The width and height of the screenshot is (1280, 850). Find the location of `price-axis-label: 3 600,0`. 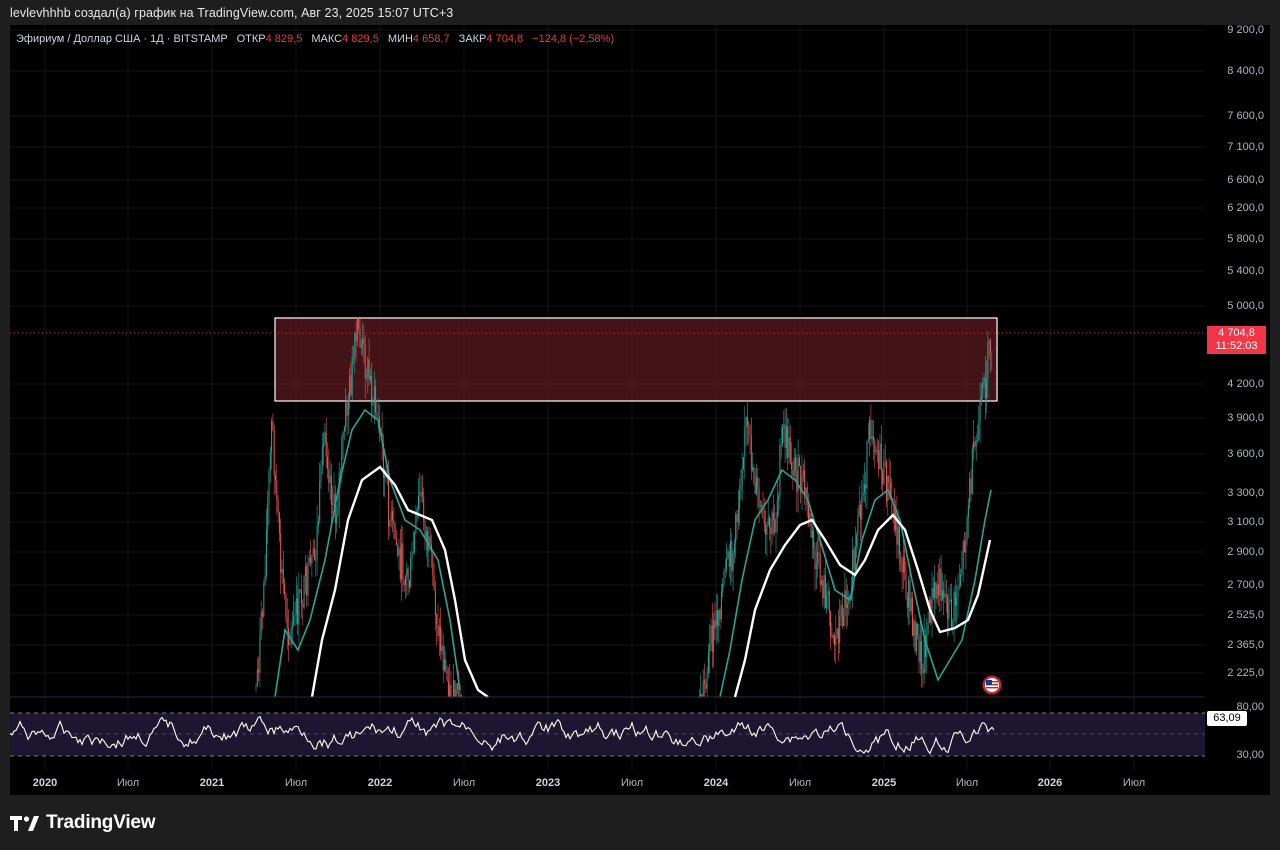

price-axis-label: 3 600,0 is located at coordinates (1245, 454).